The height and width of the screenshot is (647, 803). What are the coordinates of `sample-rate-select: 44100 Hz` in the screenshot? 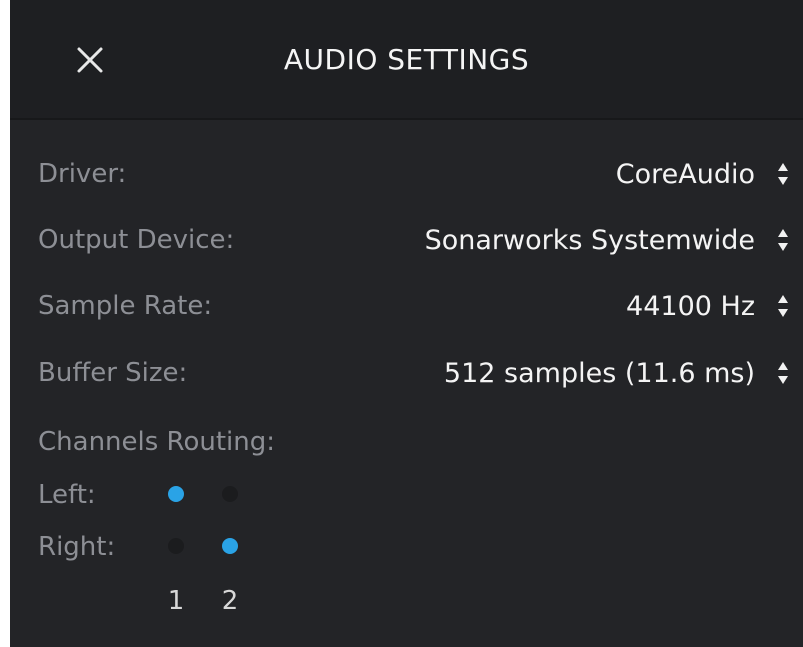 It's located at (709, 306).